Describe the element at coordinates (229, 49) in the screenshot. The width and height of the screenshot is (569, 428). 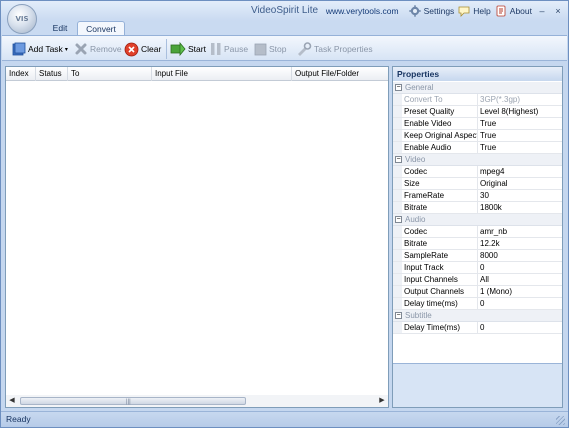
I see `pause-button: Pause` at that location.